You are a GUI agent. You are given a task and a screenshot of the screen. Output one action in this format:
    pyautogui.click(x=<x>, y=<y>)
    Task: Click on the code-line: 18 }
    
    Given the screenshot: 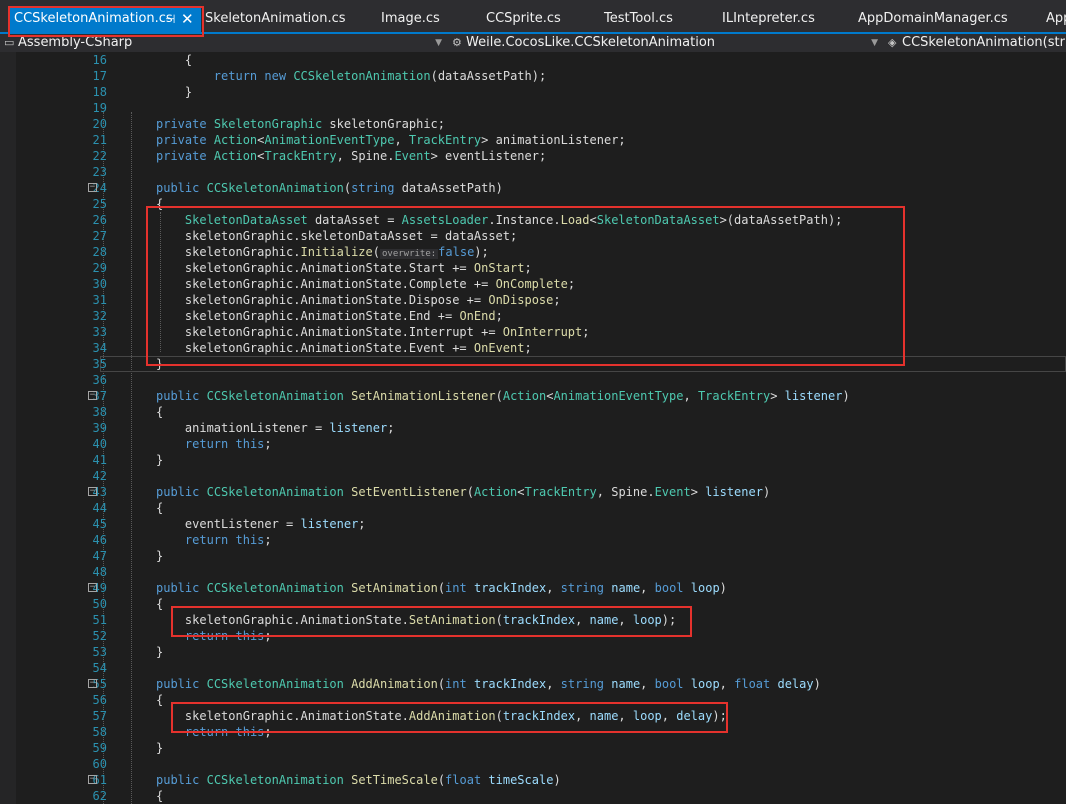 What is the action you would take?
    pyautogui.click(x=533, y=92)
    